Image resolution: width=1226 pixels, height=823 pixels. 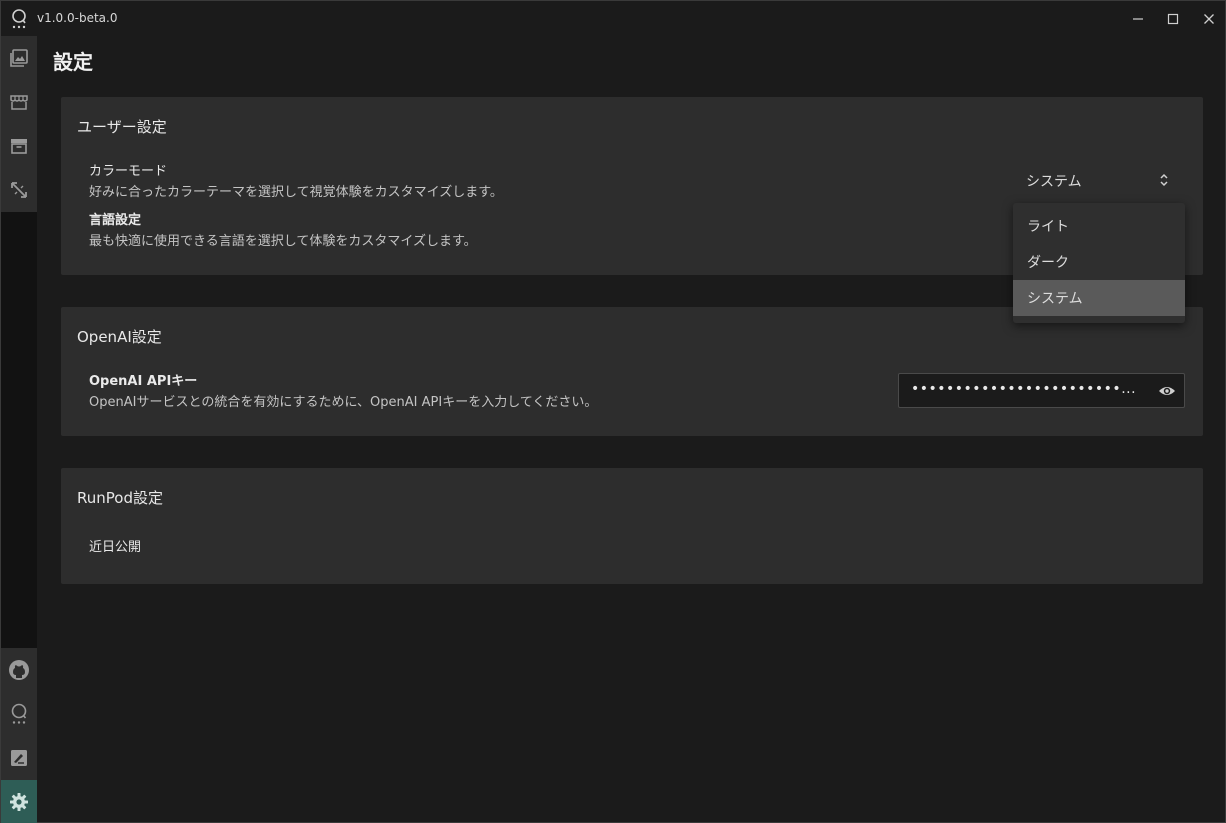 I want to click on color-mode-selected-value: システム, so click(x=1054, y=182).